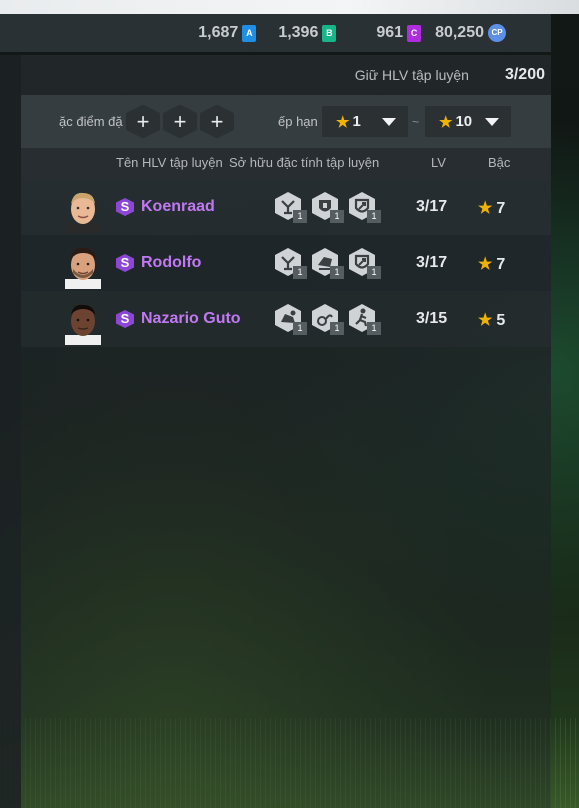 This screenshot has height=808, width=579. Describe the element at coordinates (390, 32) in the screenshot. I see `currency-c-value: 961` at that location.